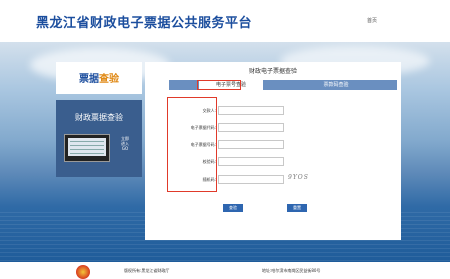 Image resolution: width=450 pixels, height=279 pixels. Describe the element at coordinates (203, 127) in the screenshot. I see `bill-code-label: 电子票据代码:` at that location.